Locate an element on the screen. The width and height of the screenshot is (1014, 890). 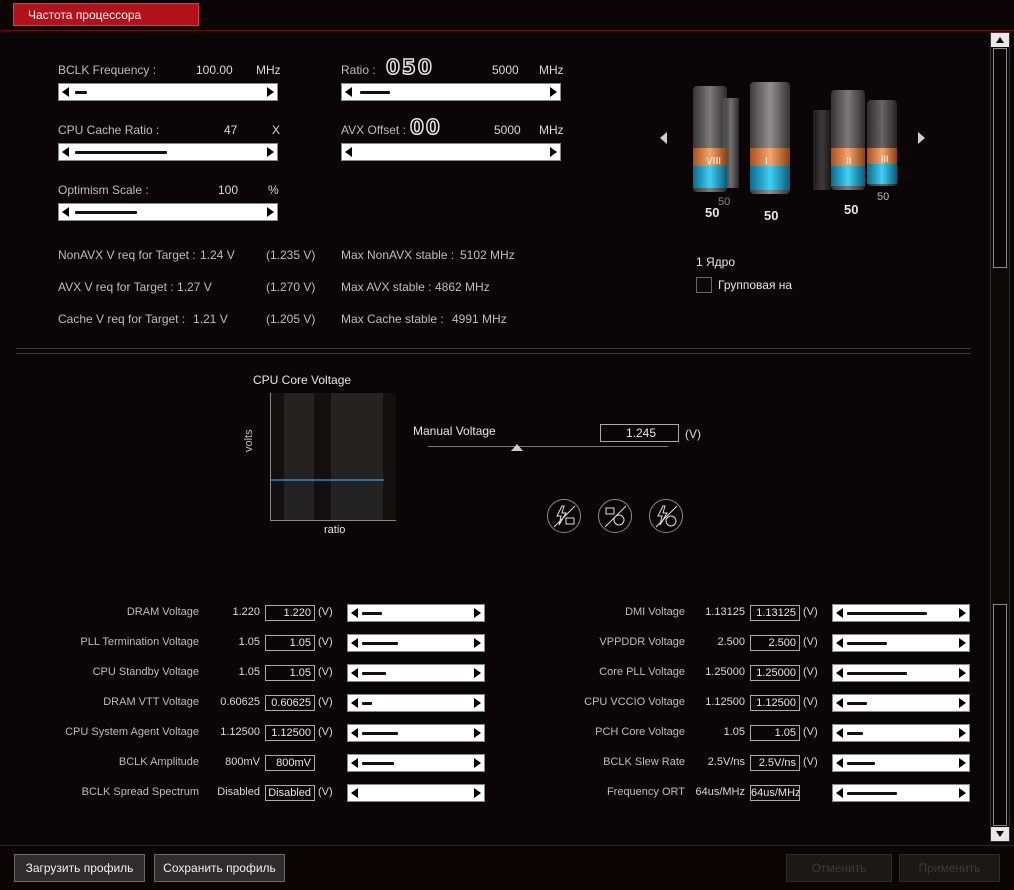
setting-input: 2.5V/ns is located at coordinates (775, 763).